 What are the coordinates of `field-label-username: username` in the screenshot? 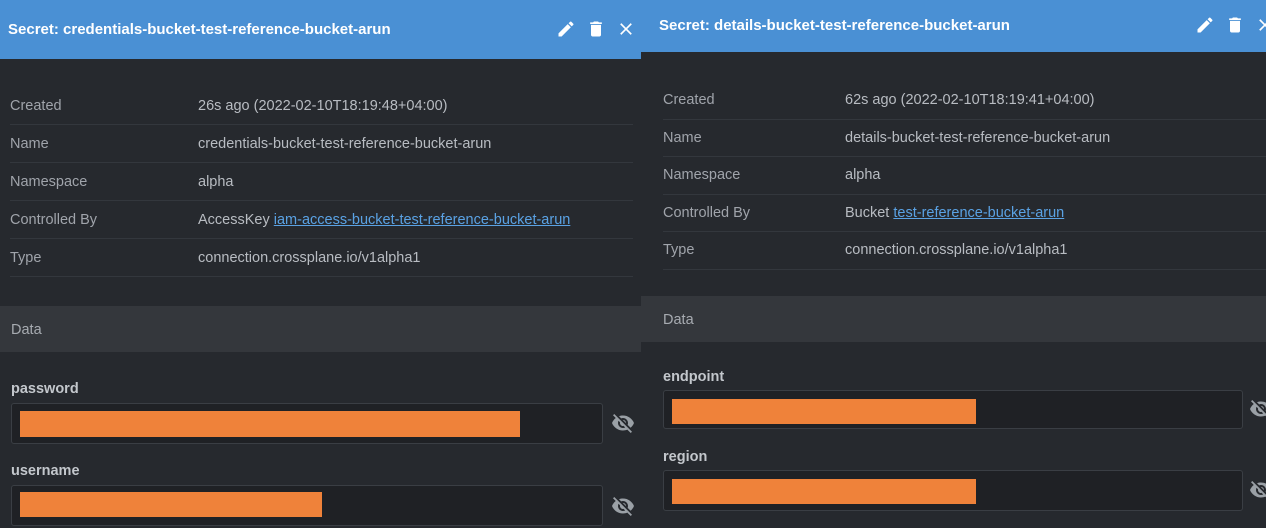 It's located at (45, 471).